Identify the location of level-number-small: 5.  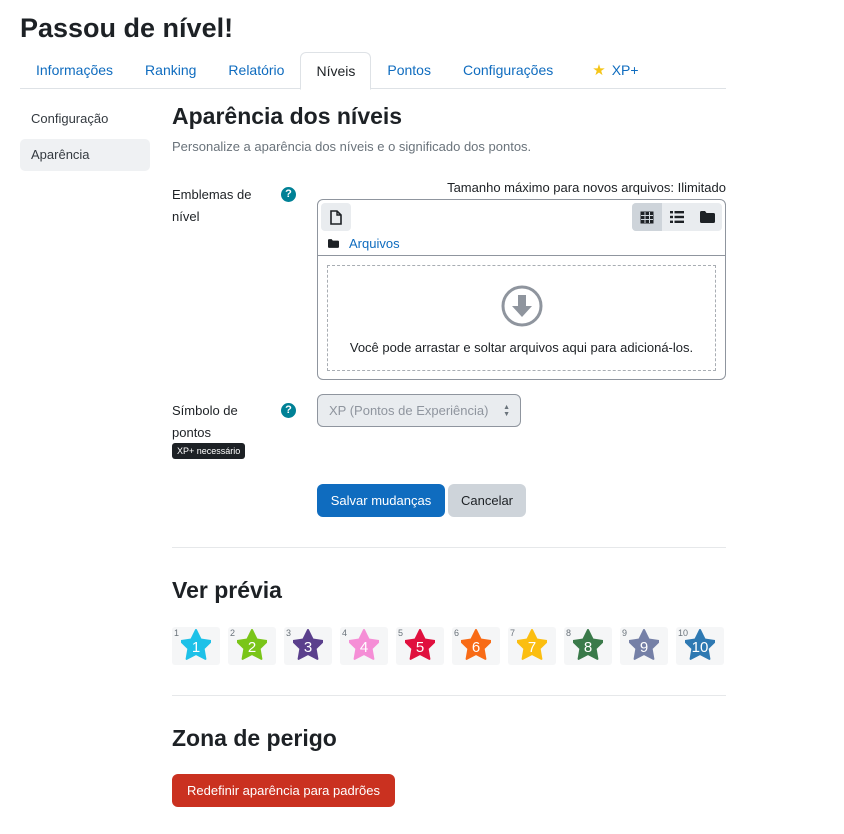
(401, 633).